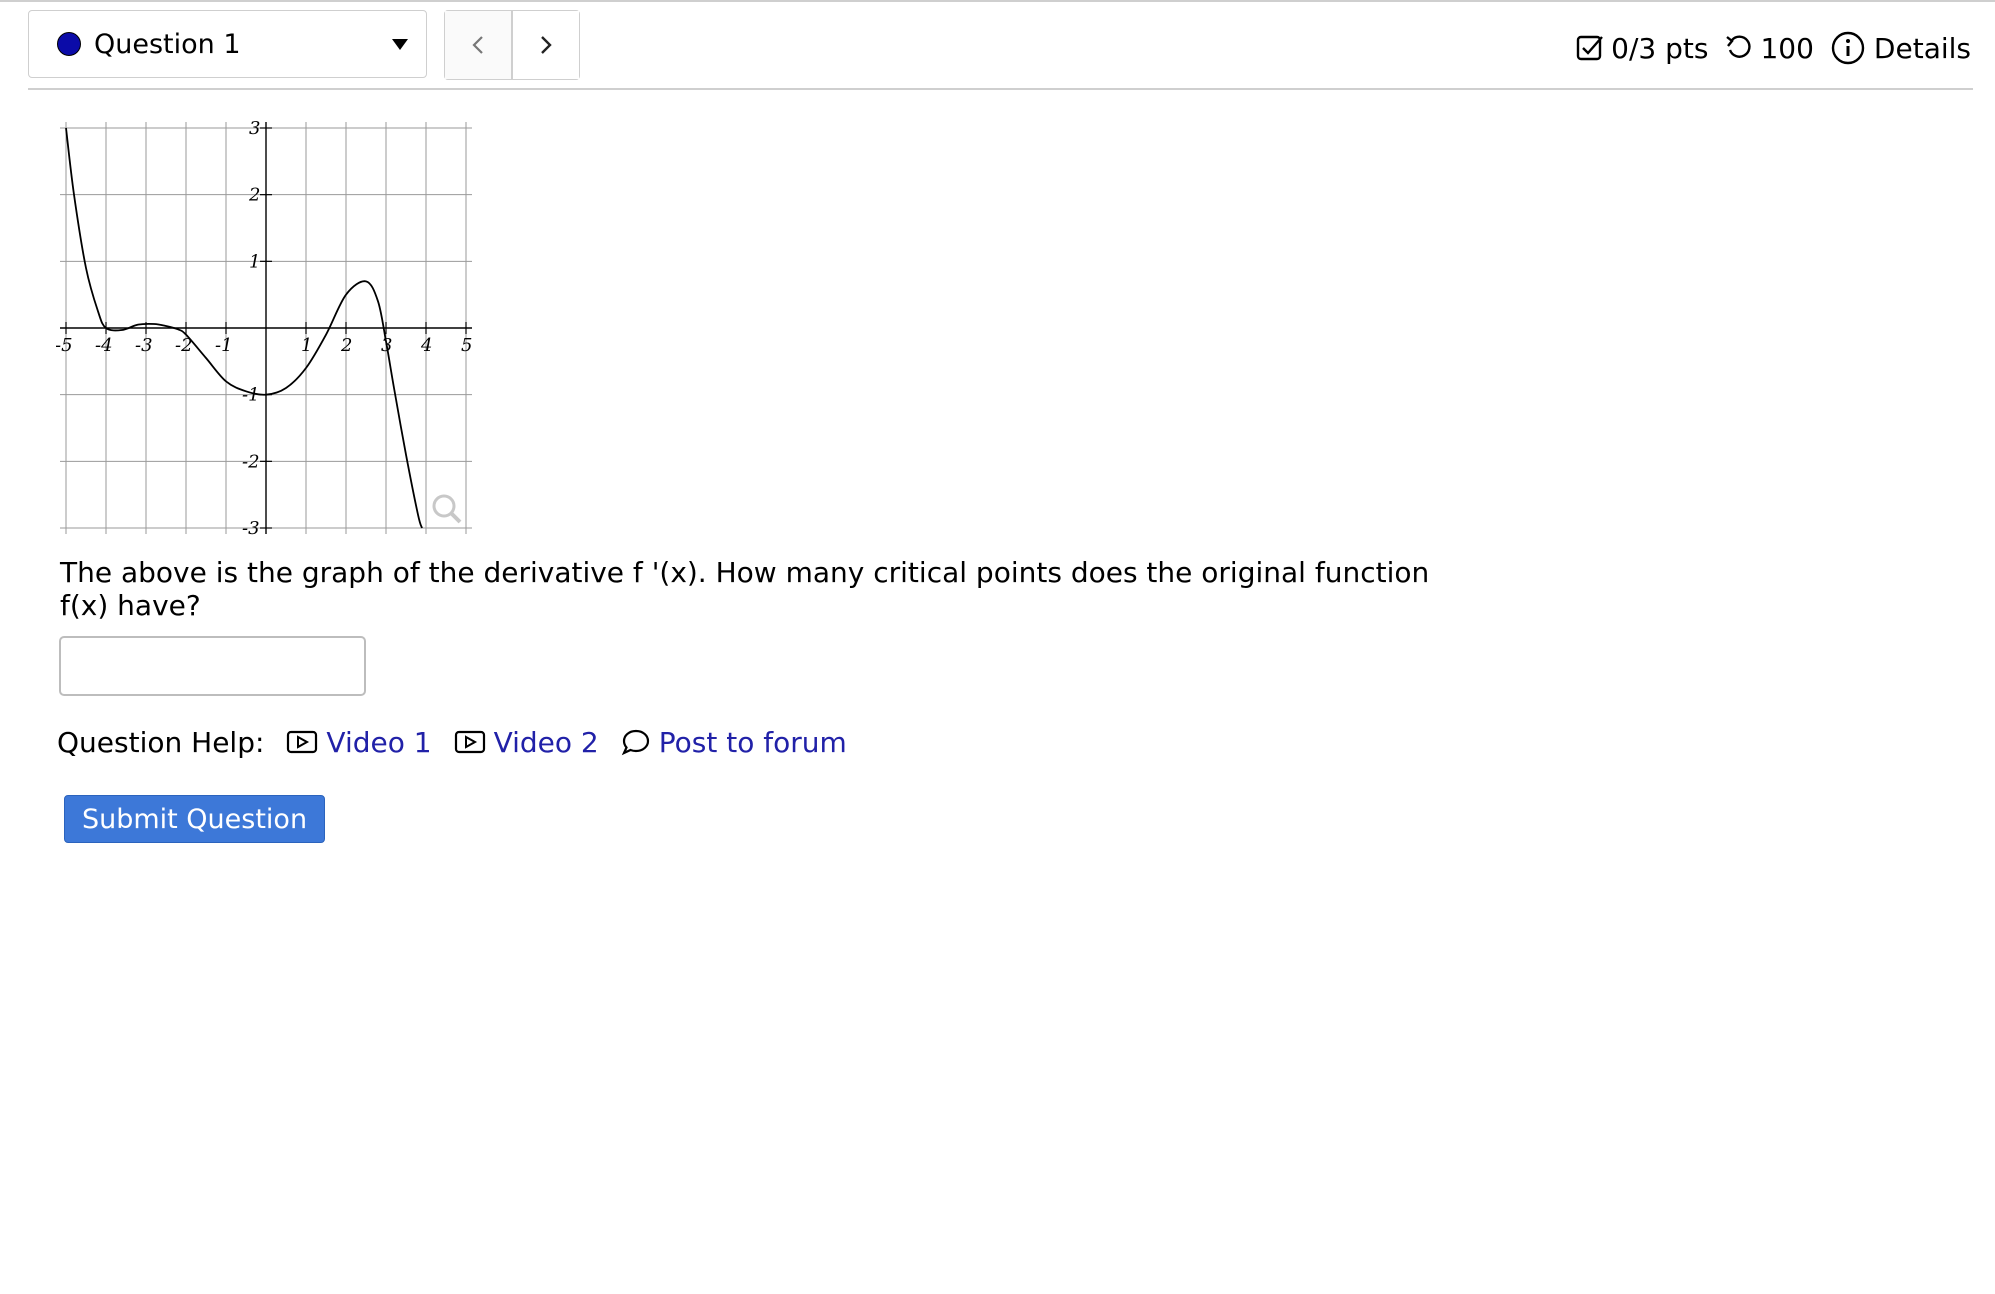  Describe the element at coordinates (167, 44) in the screenshot. I see `question-select-label: Question 1` at that location.